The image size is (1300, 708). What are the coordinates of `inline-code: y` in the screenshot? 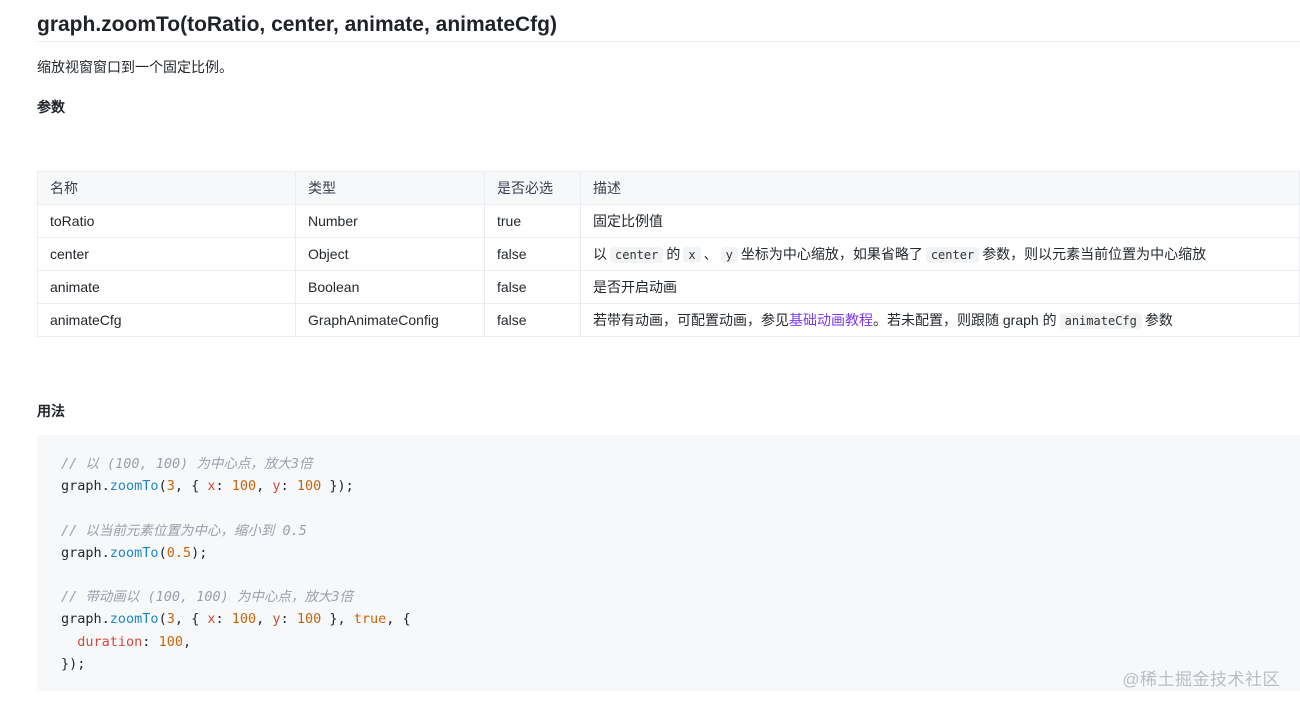 It's located at (729, 255).